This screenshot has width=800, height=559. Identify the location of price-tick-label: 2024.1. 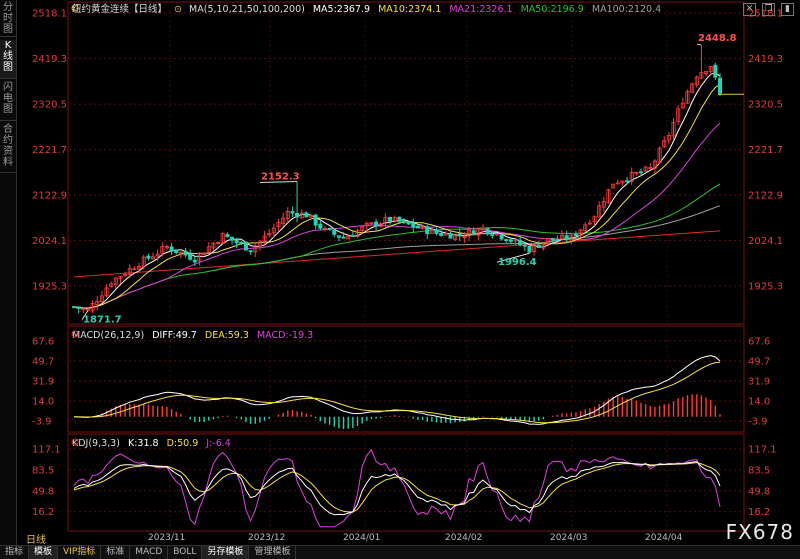
(765, 241).